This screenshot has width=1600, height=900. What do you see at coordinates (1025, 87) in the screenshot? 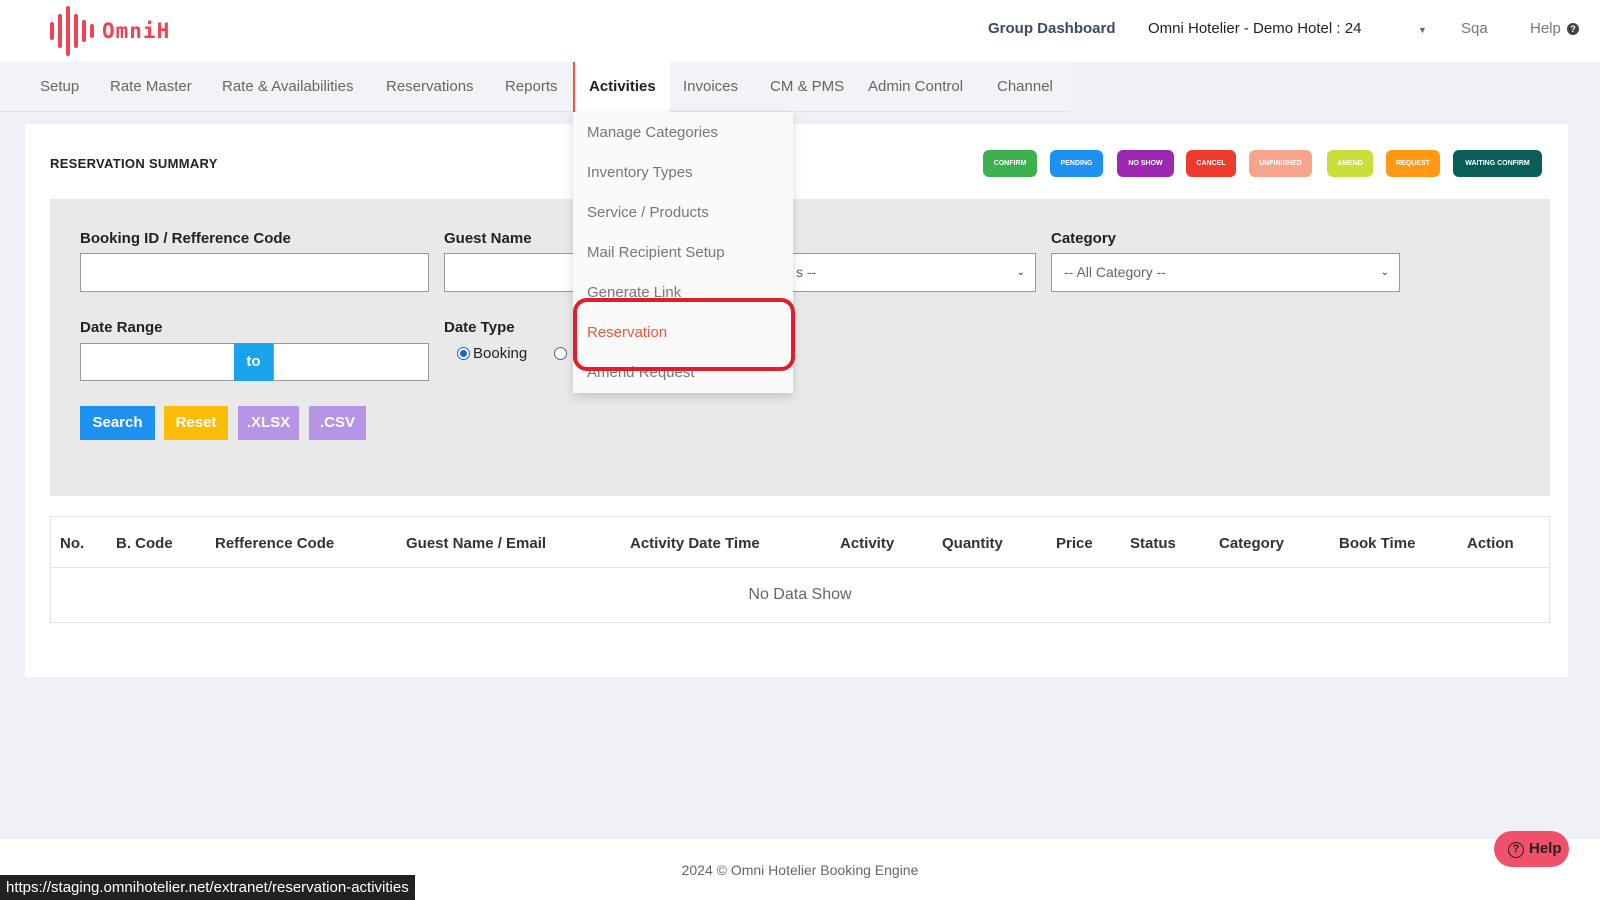
I see `nav-channel: Channel` at bounding box center [1025, 87].